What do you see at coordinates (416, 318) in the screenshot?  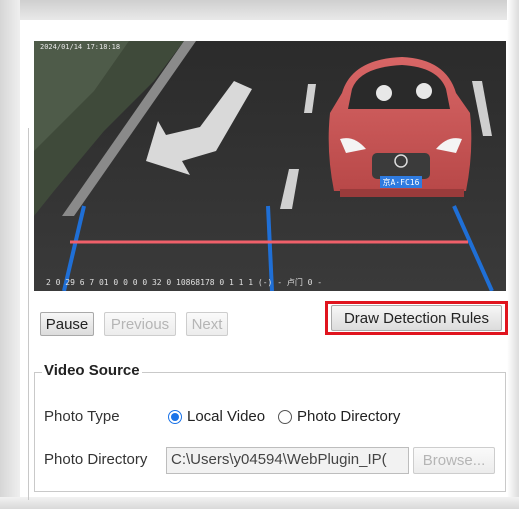 I see `draw-detection-rules-button: Draw Detection Rules` at bounding box center [416, 318].